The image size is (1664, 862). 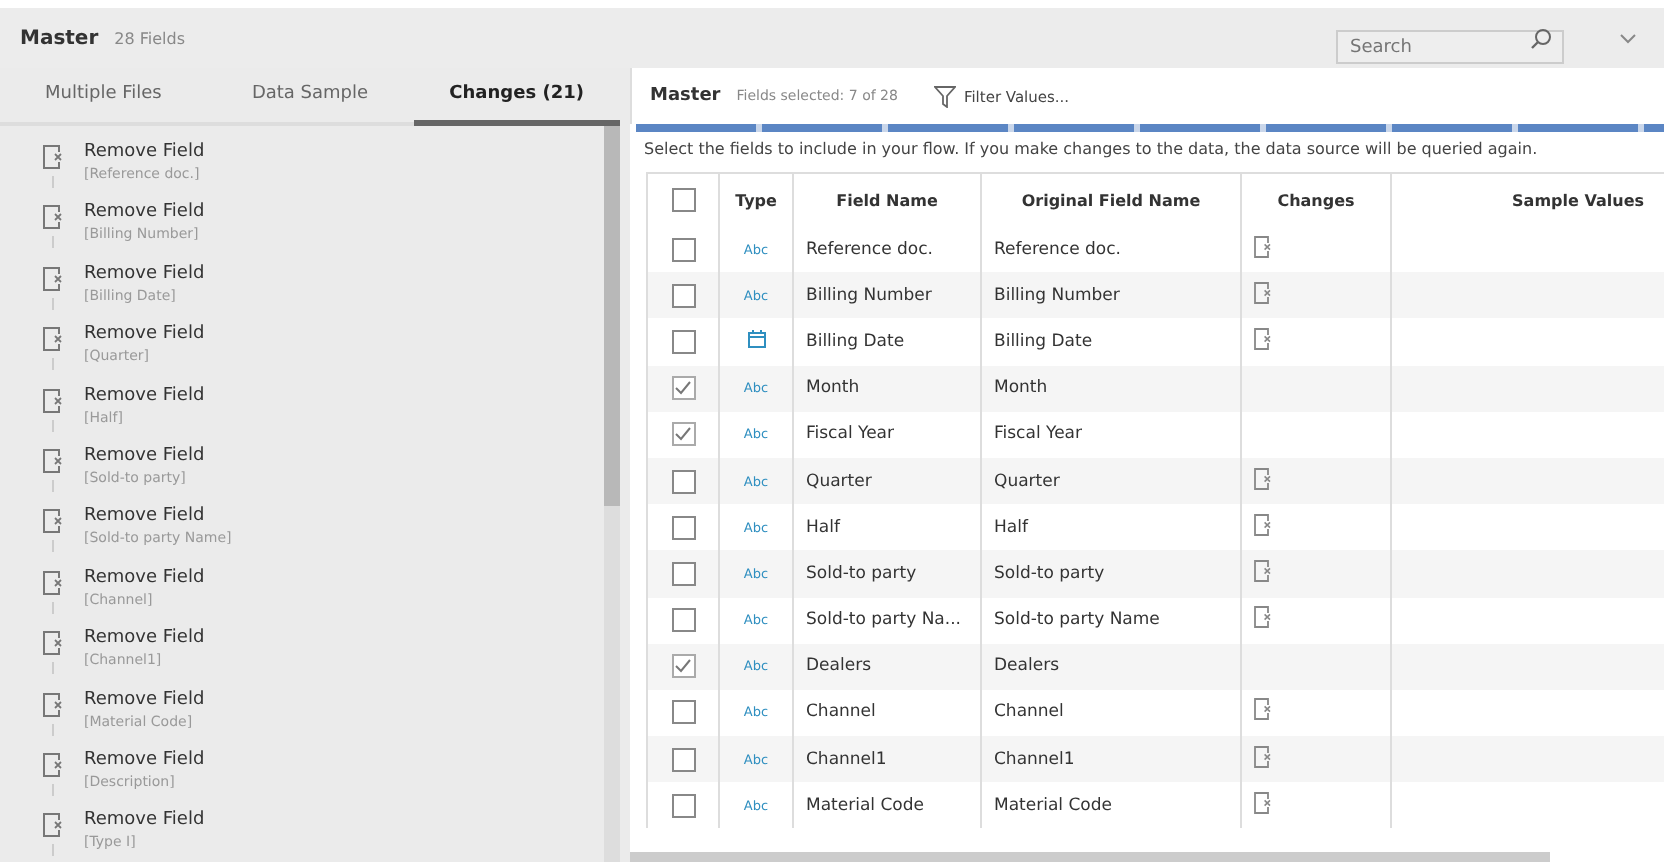 What do you see at coordinates (887, 481) in the screenshot?
I see `field-name-cell: Quarter` at bounding box center [887, 481].